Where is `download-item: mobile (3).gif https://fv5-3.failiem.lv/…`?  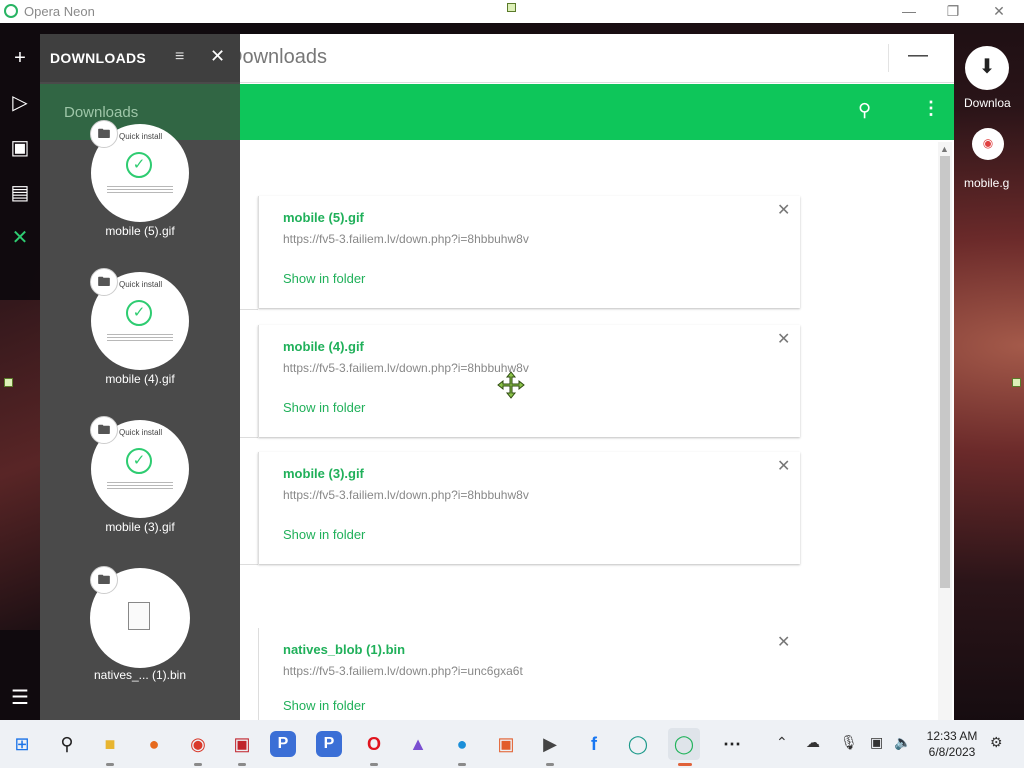
download-item: mobile (3).gif https://fv5-3.failiem.lv/… is located at coordinates (529, 508).